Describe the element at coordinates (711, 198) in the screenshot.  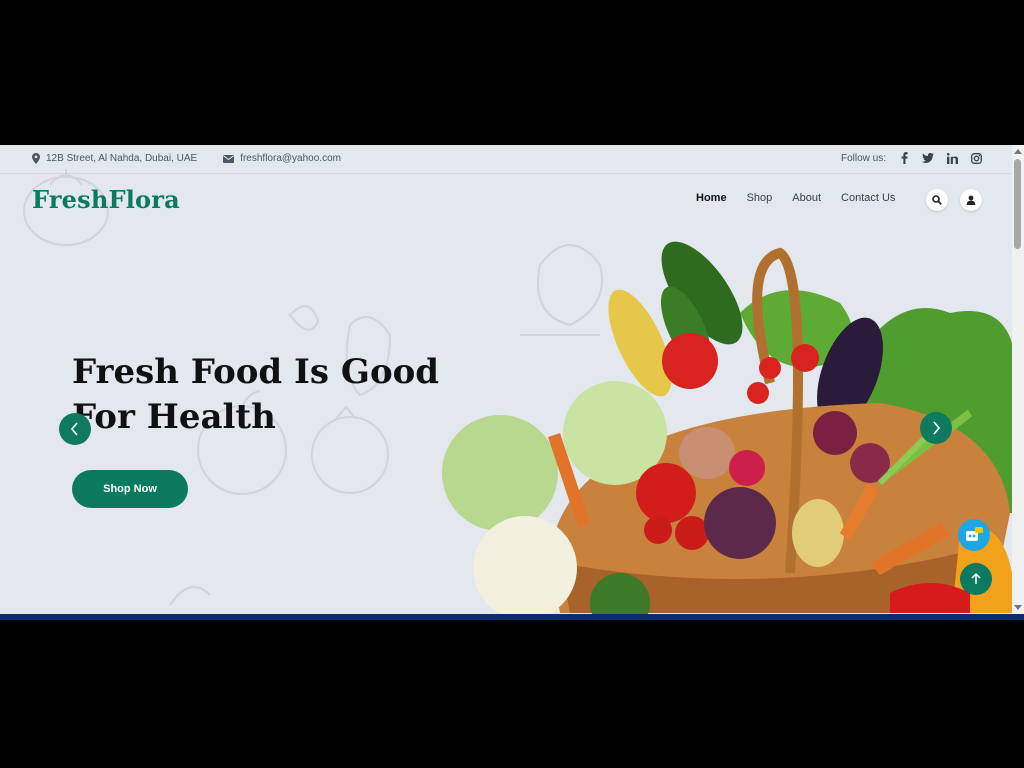
I see `nav-item-home: Home` at that location.